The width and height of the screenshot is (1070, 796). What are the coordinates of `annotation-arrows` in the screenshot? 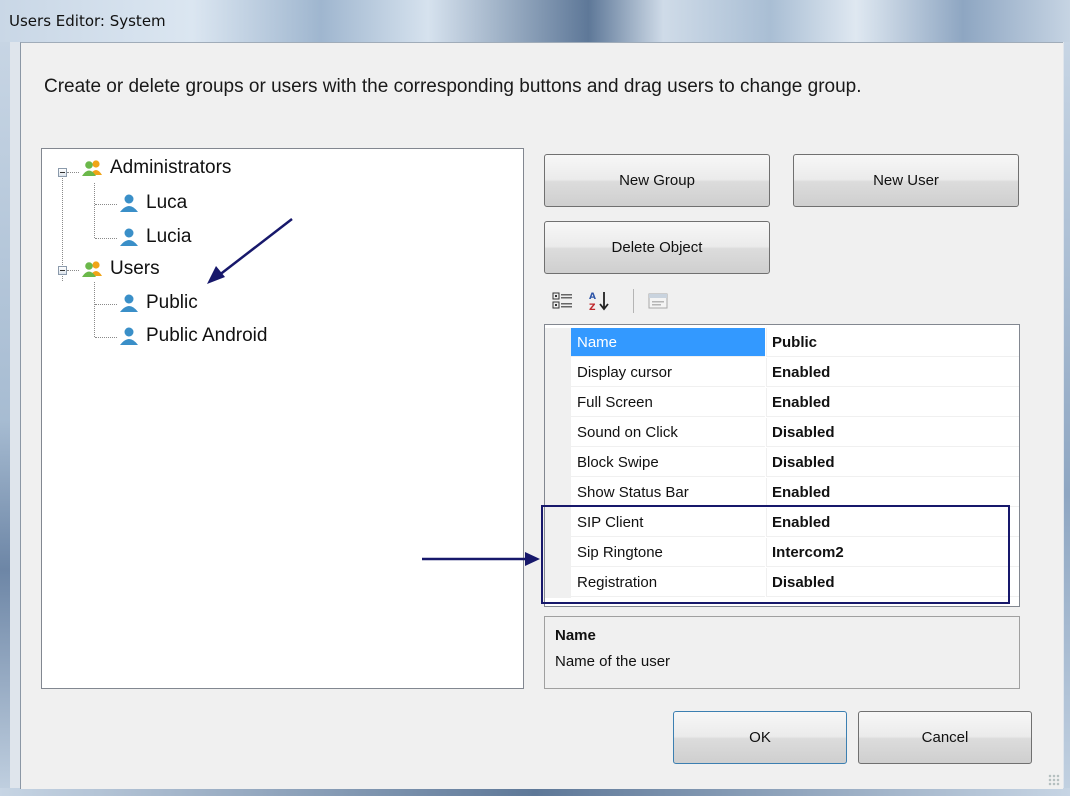 It's located at (373, 392).